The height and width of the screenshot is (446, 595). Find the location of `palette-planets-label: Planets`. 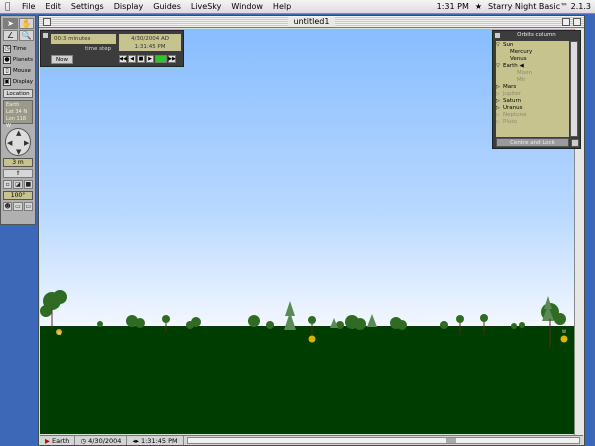

palette-planets-label: Planets is located at coordinates (22, 59).